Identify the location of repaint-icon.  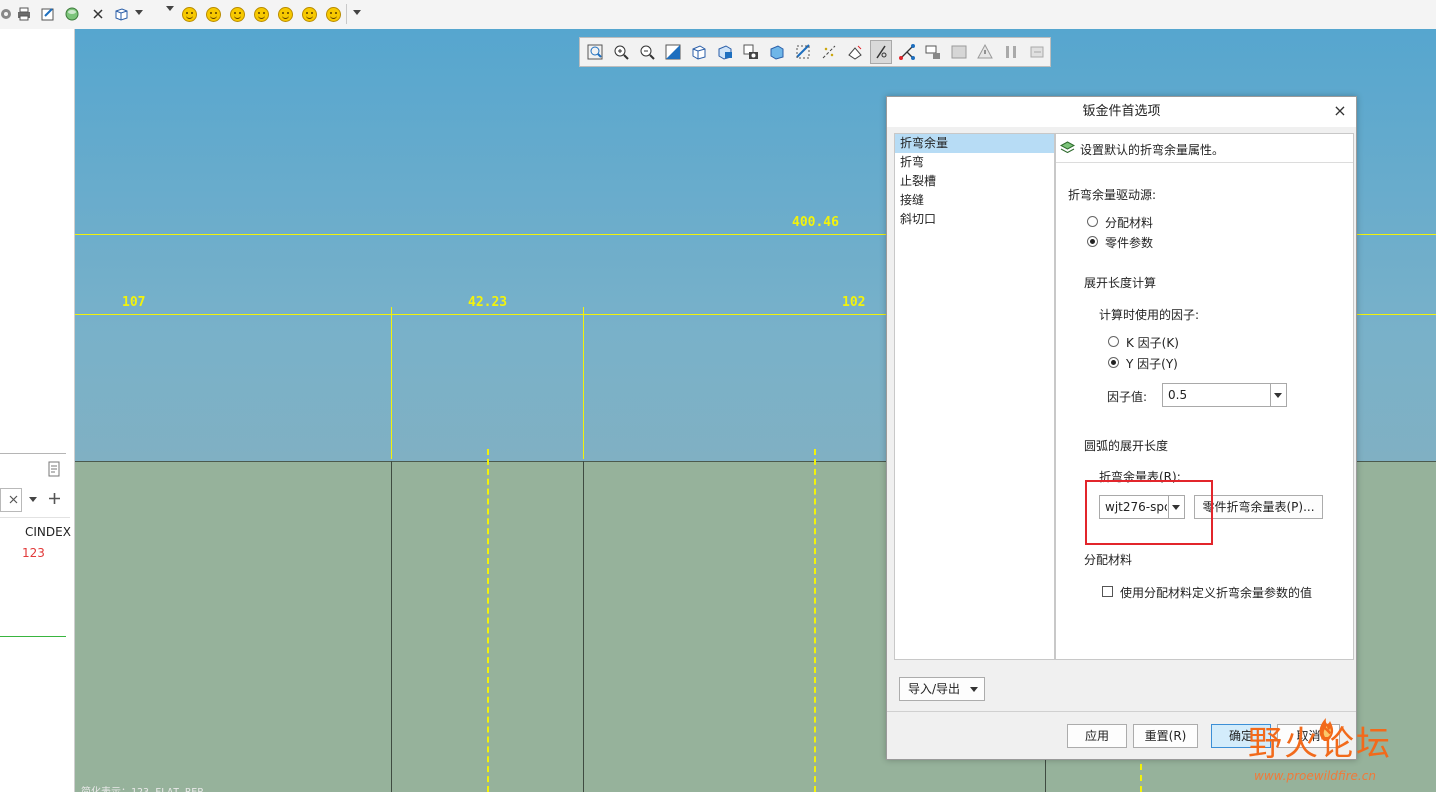
(673, 52).